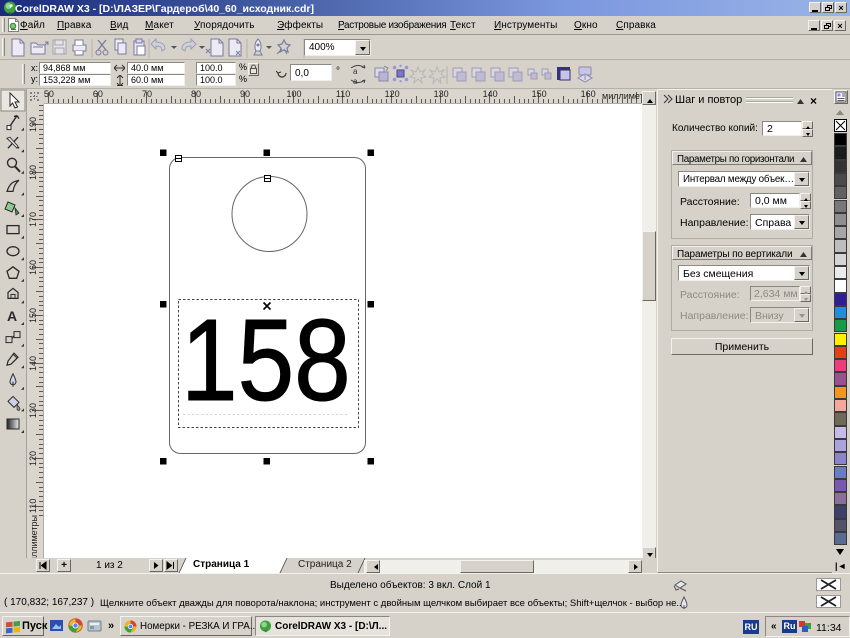 The width and height of the screenshot is (850, 638). What do you see at coordinates (12, 316) in the screenshot?
I see `svg-text: A` at bounding box center [12, 316].